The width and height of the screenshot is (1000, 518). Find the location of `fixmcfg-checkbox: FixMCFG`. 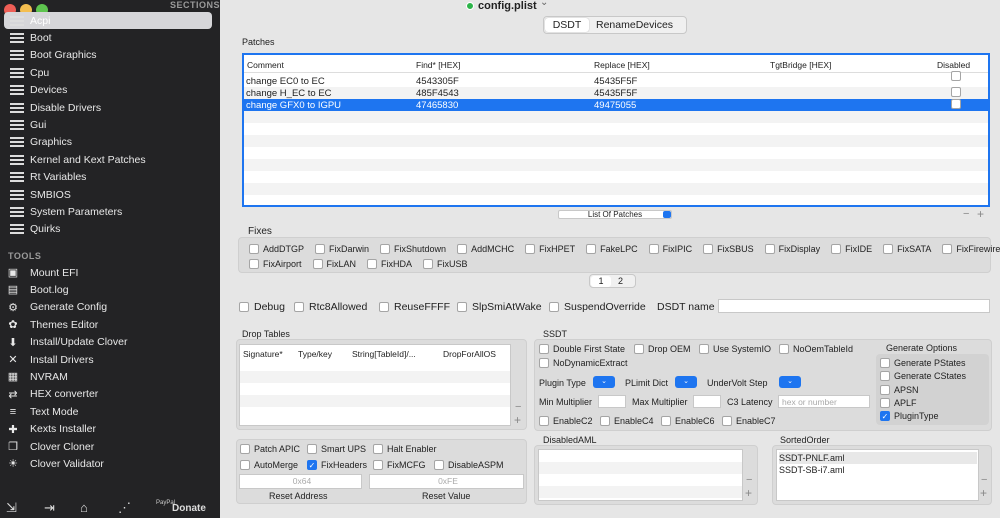

fixmcfg-checkbox: FixMCFG is located at coordinates (399, 465).